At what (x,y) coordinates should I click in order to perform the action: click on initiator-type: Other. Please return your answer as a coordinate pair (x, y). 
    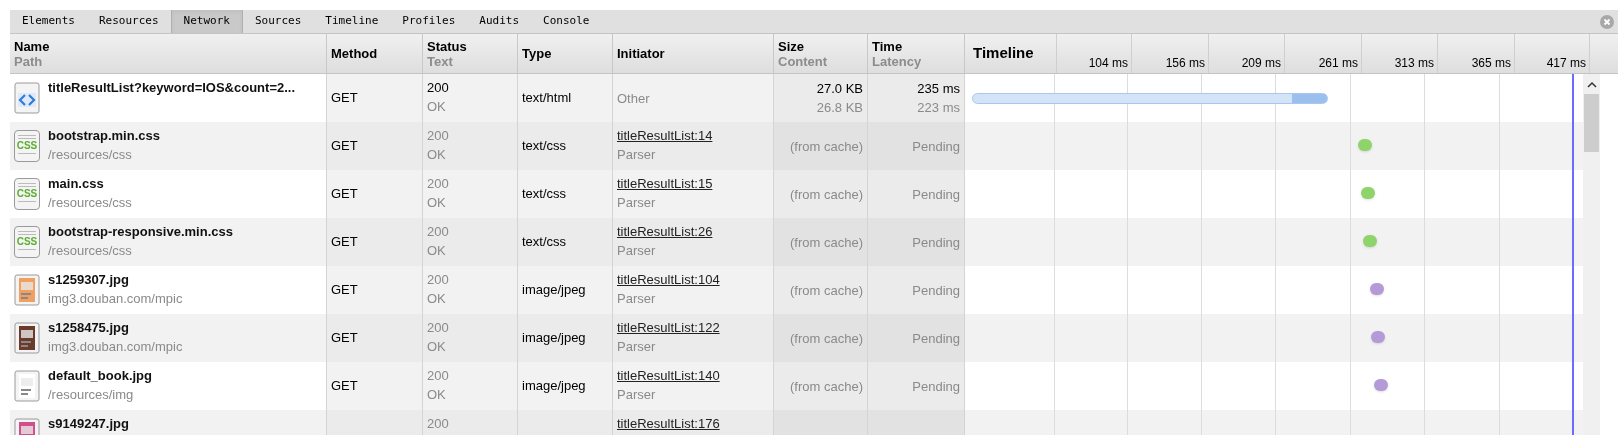
    Looking at the image, I should click on (634, 98).